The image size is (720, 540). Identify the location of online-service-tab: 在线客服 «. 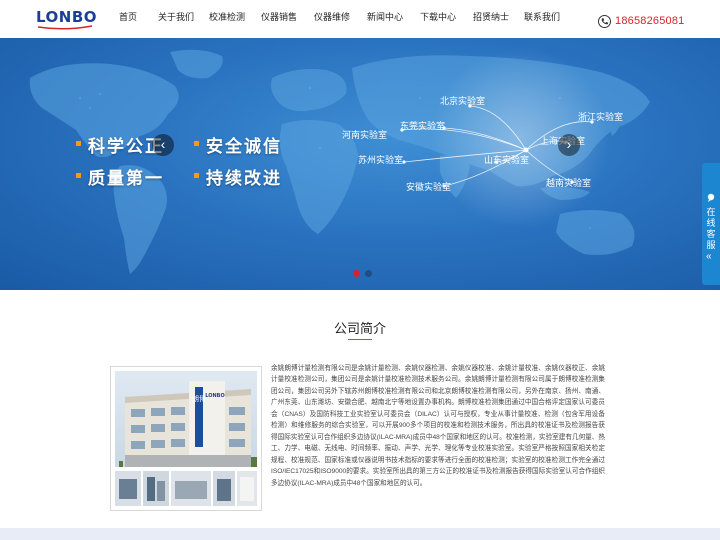
(711, 224).